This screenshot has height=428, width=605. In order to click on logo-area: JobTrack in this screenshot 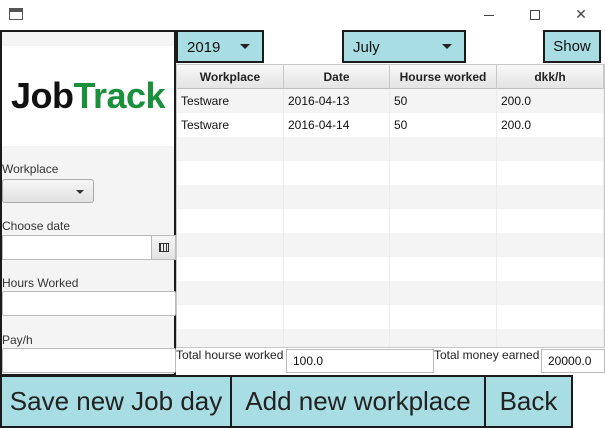, I will do `click(88, 96)`.